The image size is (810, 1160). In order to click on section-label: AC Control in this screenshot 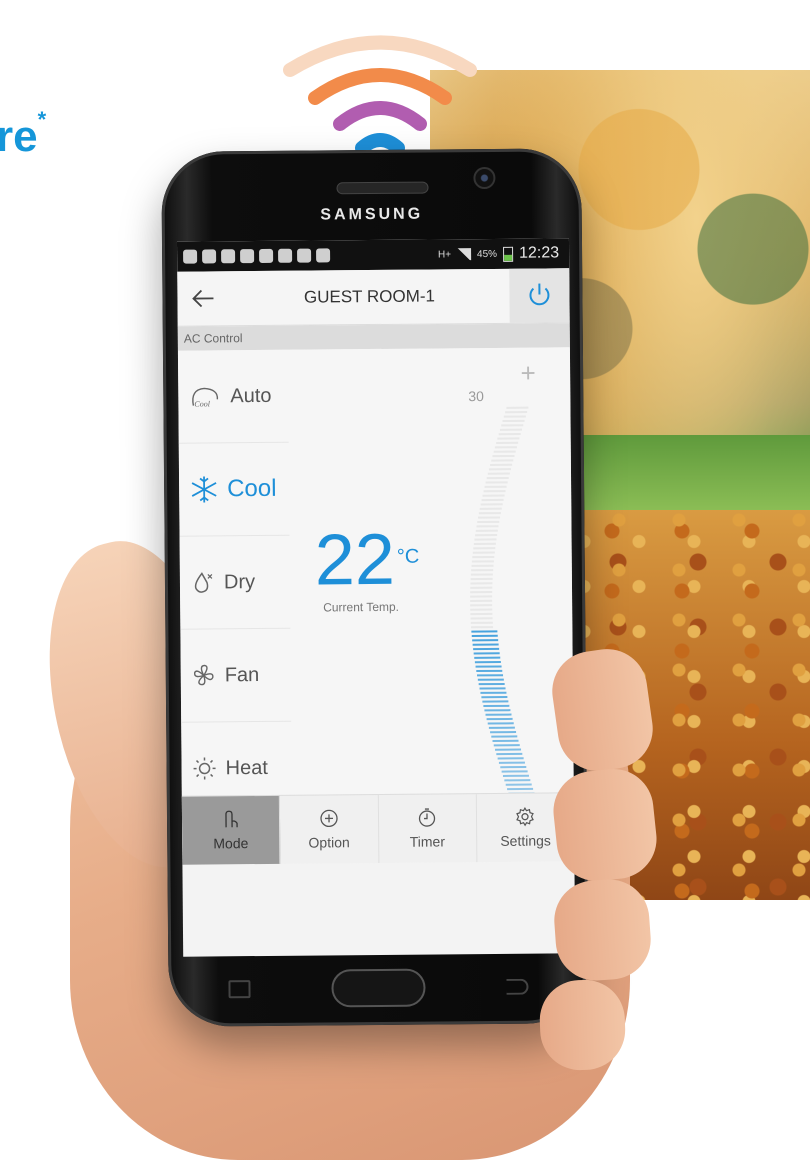, I will do `click(374, 336)`.